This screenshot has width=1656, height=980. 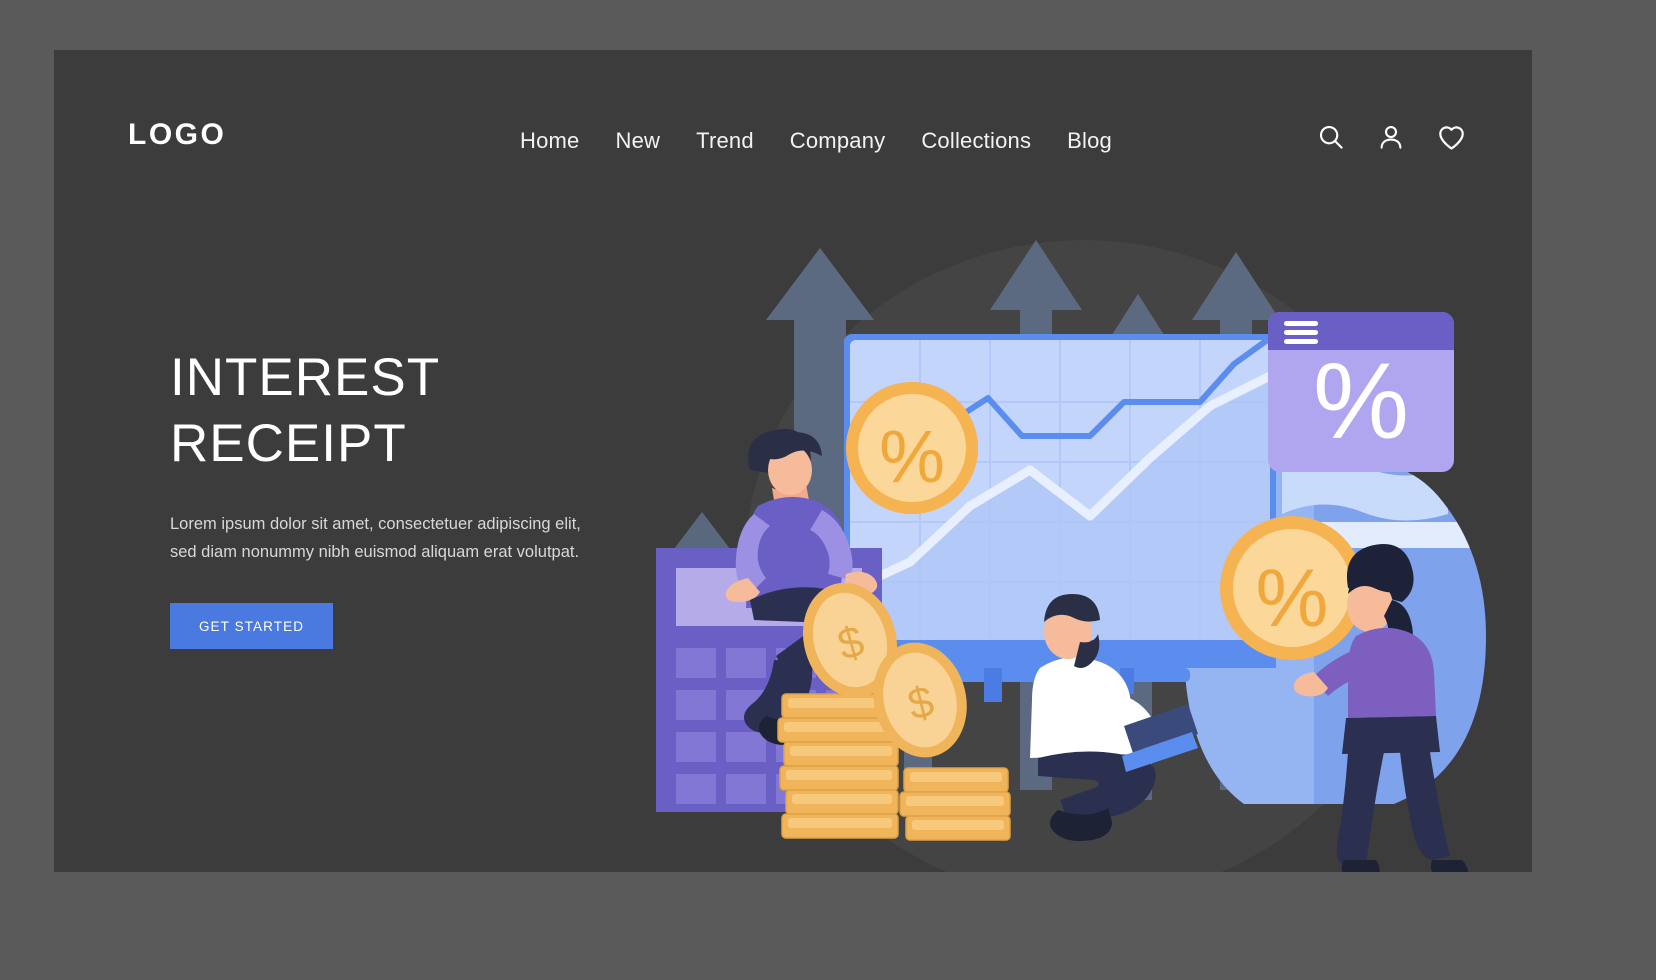 I want to click on nav-item-new: New, so click(x=638, y=141).